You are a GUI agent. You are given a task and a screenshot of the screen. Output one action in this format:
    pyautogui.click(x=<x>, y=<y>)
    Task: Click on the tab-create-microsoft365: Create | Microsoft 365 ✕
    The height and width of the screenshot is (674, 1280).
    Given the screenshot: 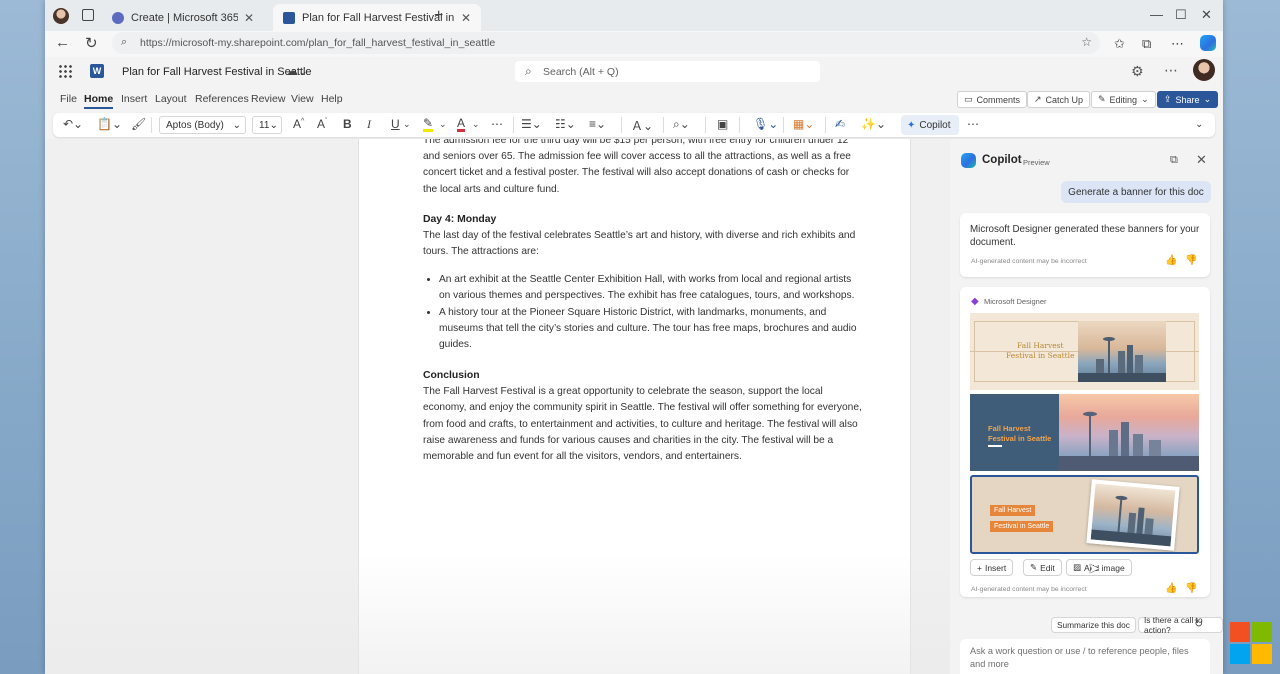 What is the action you would take?
    pyautogui.click(x=183, y=17)
    